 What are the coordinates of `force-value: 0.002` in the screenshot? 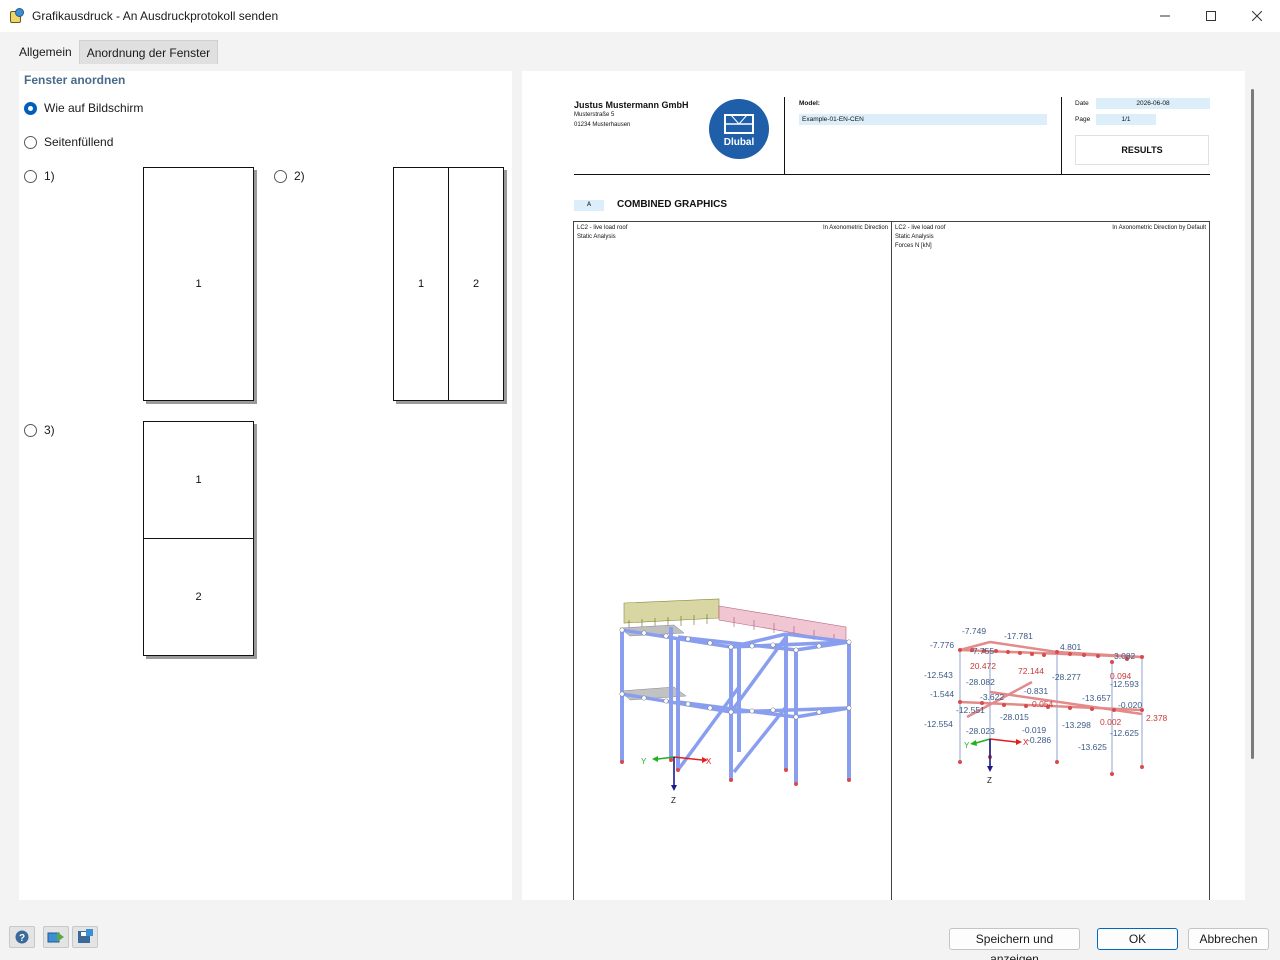 It's located at (1111, 722).